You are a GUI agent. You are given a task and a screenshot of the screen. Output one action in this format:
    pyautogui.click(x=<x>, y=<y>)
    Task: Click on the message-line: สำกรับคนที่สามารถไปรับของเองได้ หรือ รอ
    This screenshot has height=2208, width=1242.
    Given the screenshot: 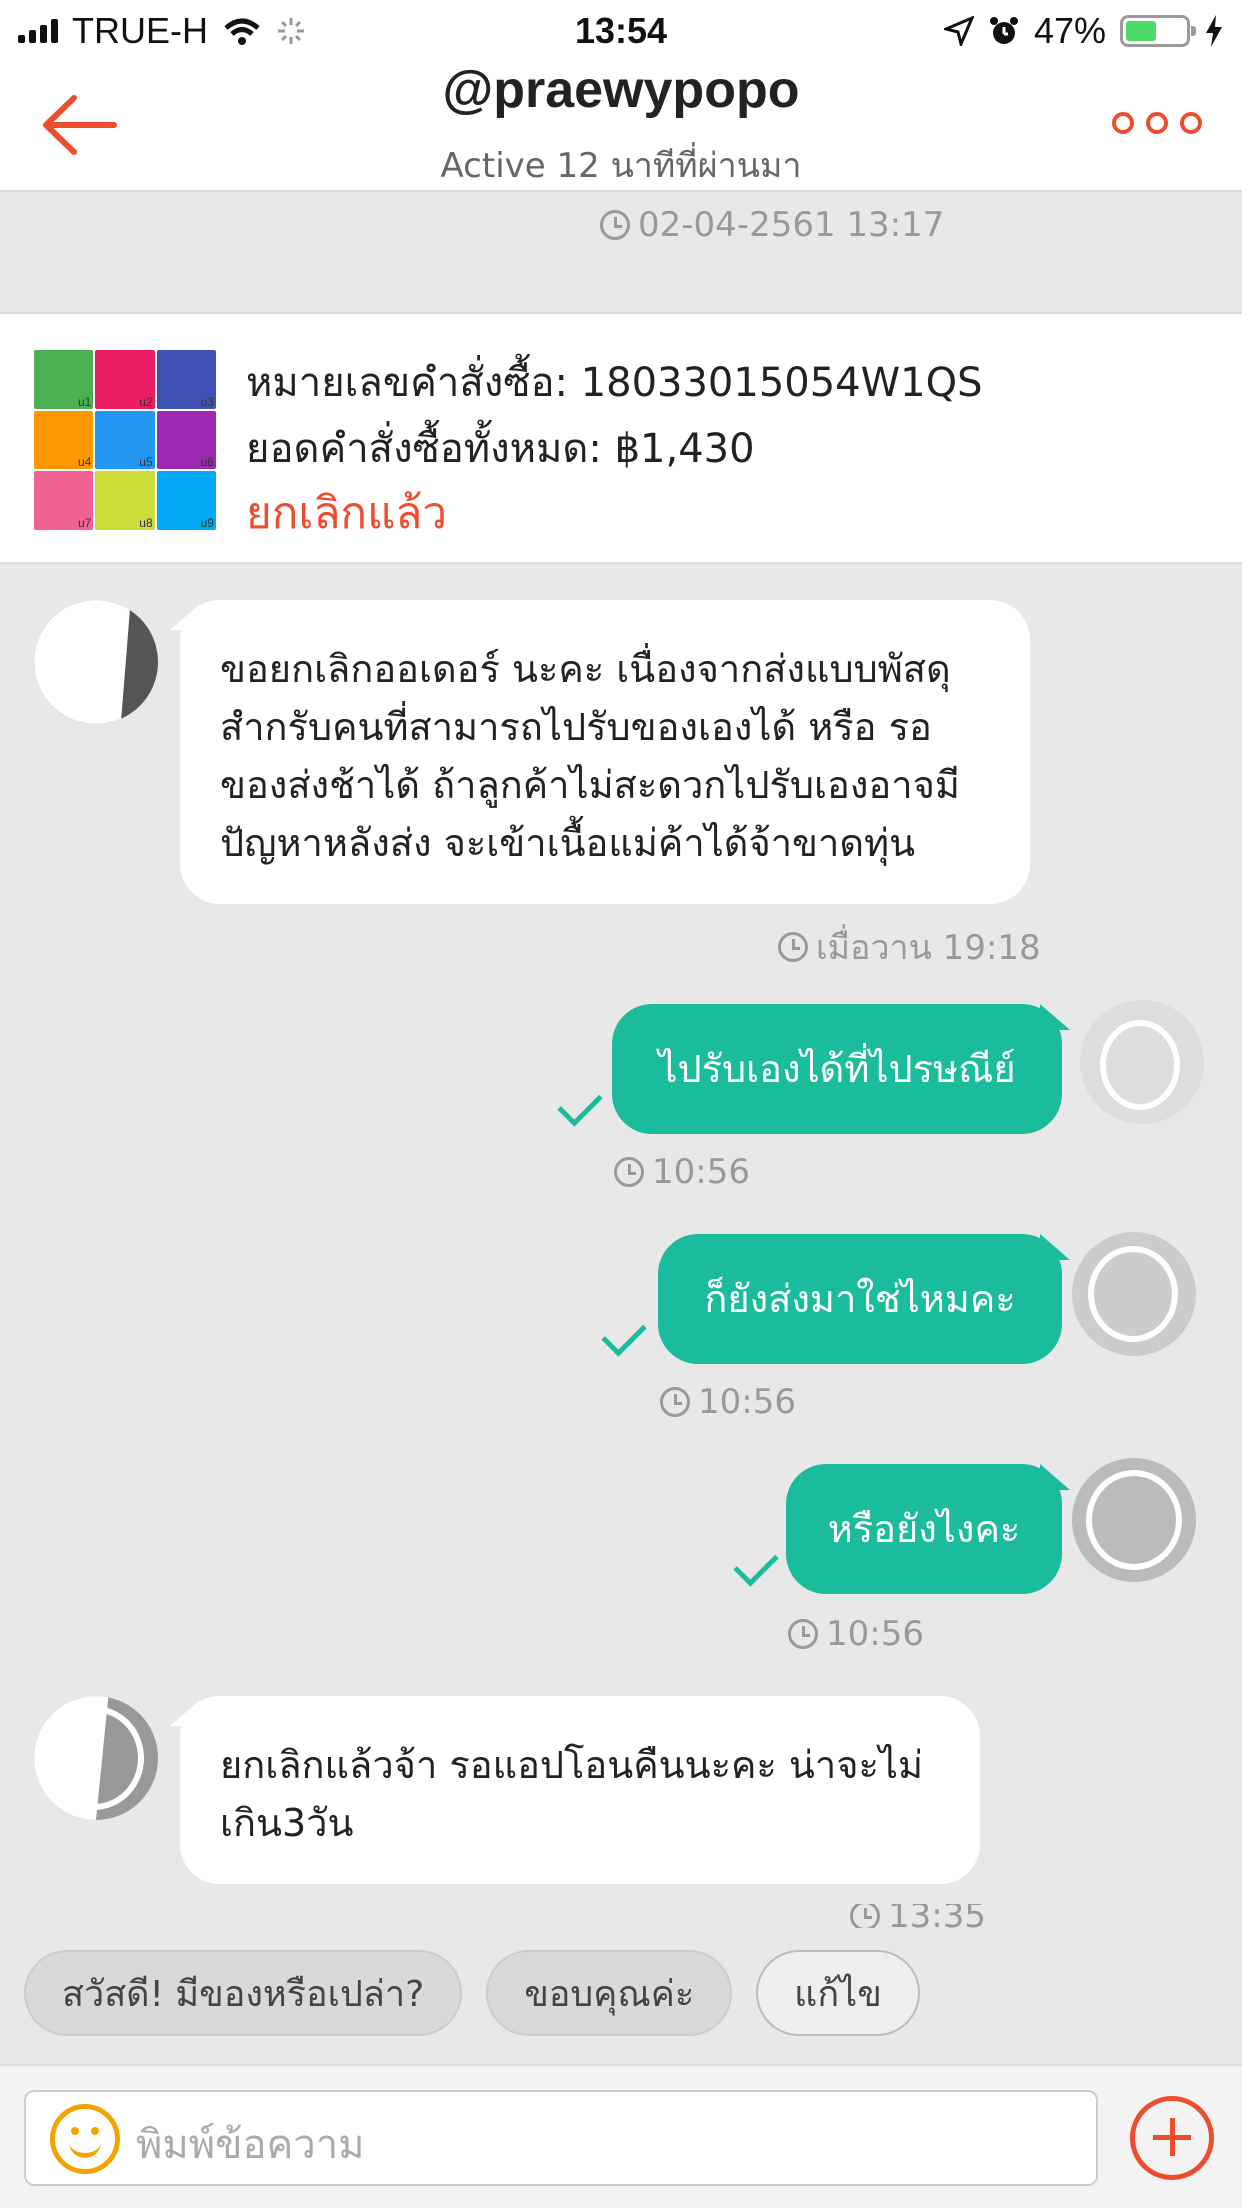 What is the action you would take?
    pyautogui.click(x=576, y=727)
    